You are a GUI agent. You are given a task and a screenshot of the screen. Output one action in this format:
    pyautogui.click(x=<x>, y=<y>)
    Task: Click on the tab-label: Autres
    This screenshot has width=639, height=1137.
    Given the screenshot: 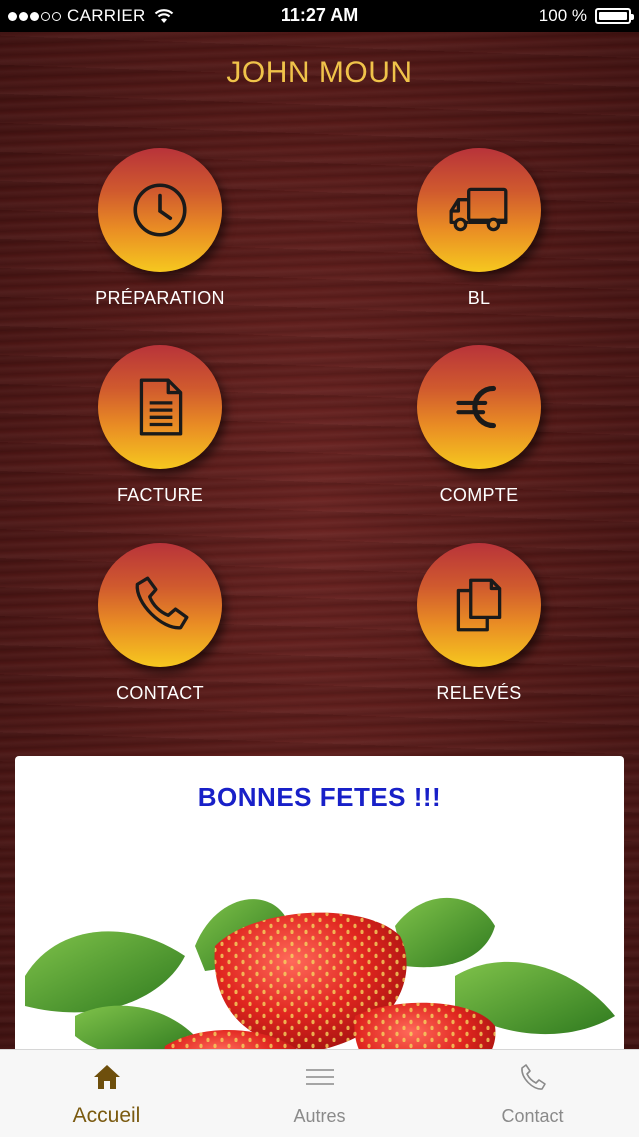 What is the action you would take?
    pyautogui.click(x=319, y=1116)
    